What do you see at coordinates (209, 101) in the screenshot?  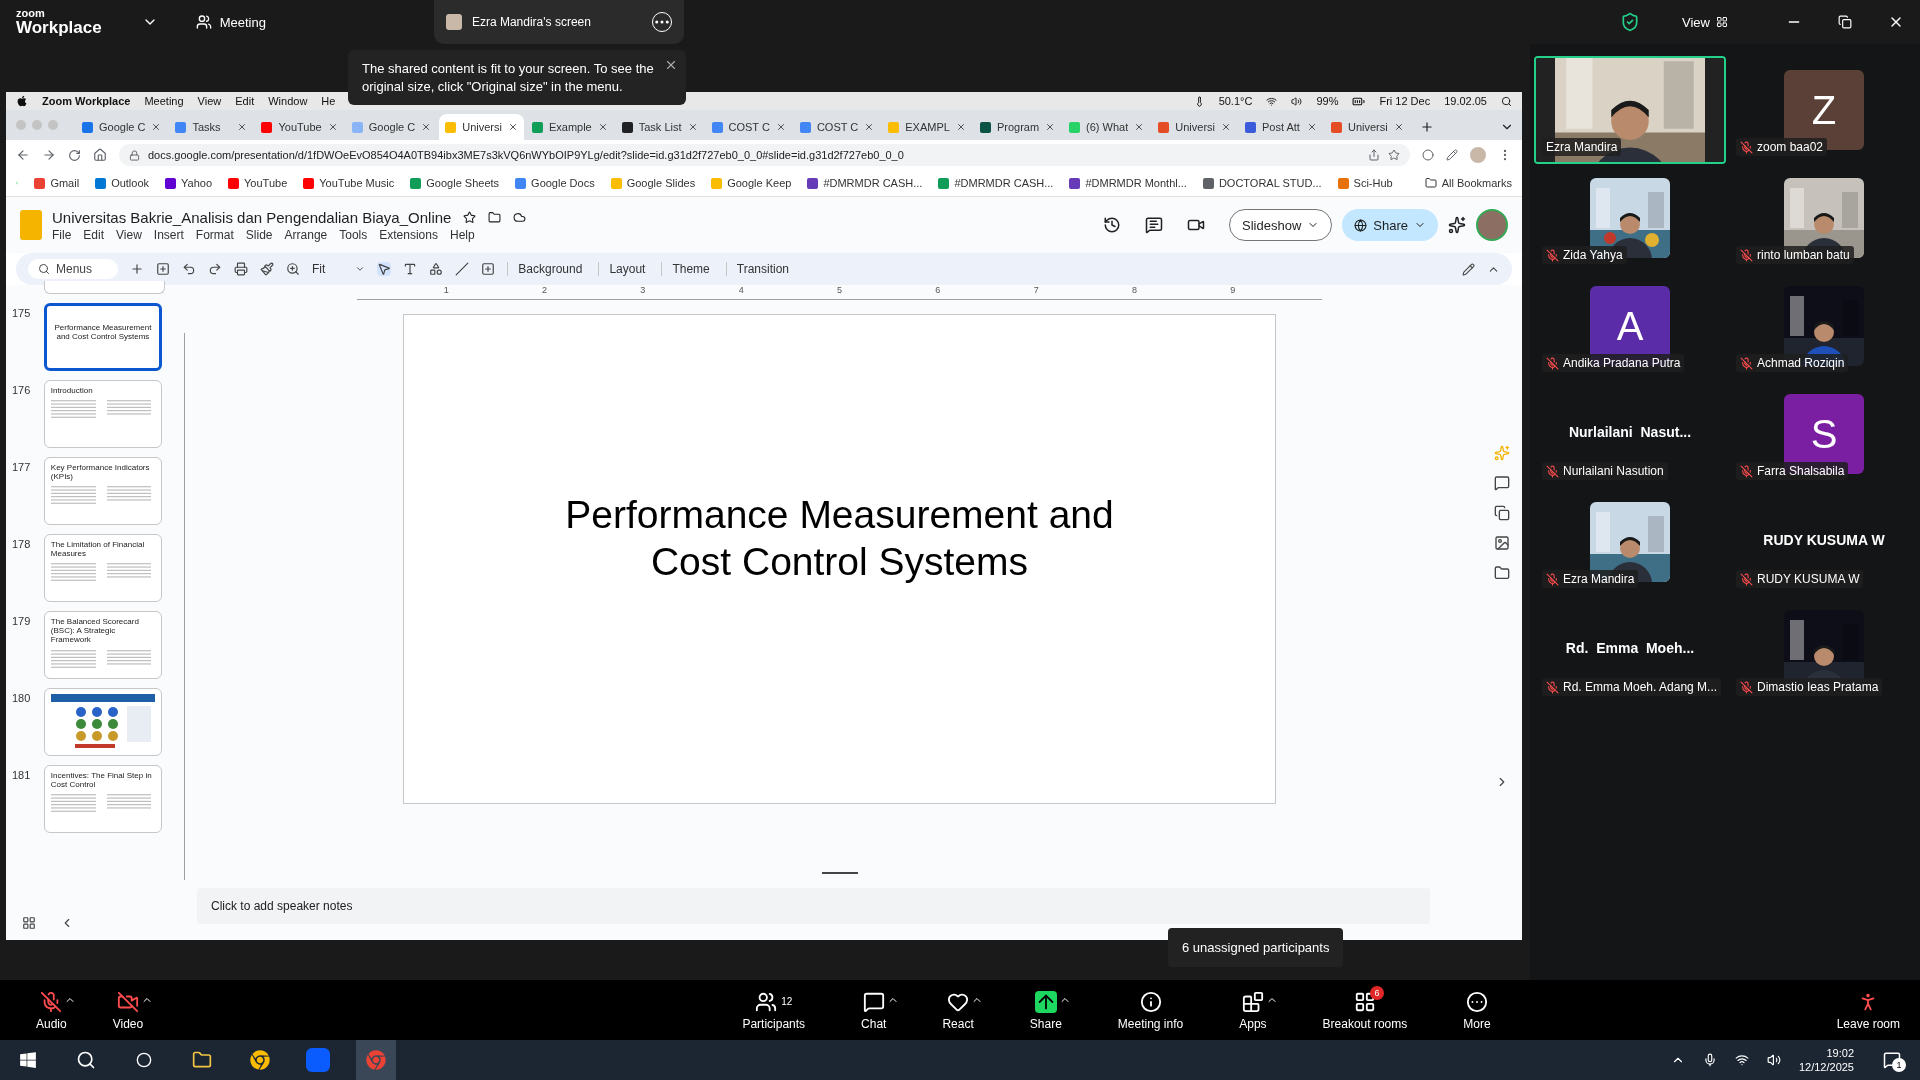 I see `menu-item: View` at bounding box center [209, 101].